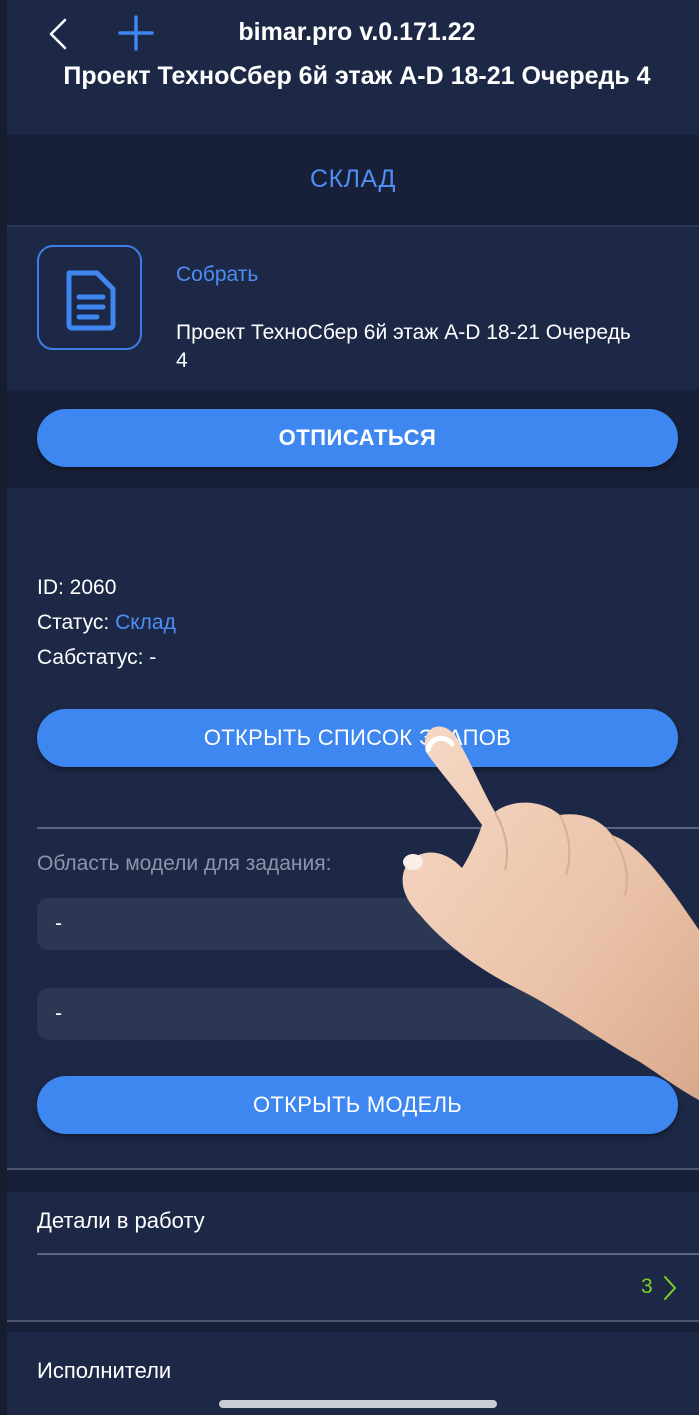 This screenshot has width=699, height=1415. Describe the element at coordinates (53, 587) in the screenshot. I see `id-label: ID:` at that location.